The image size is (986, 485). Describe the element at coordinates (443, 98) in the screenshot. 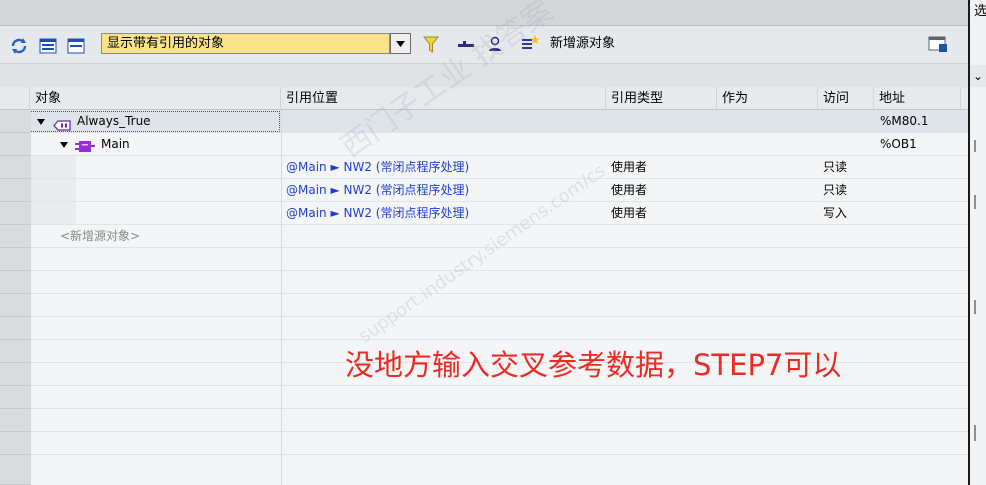

I see `column-header-ref-location: 引用位置` at that location.